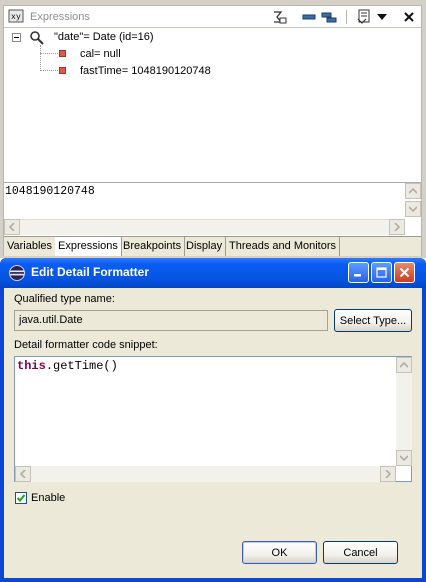 Image resolution: width=426 pixels, height=582 pixels. Describe the element at coordinates (397, 227) in the screenshot. I see `scroll-right-arrow` at that location.